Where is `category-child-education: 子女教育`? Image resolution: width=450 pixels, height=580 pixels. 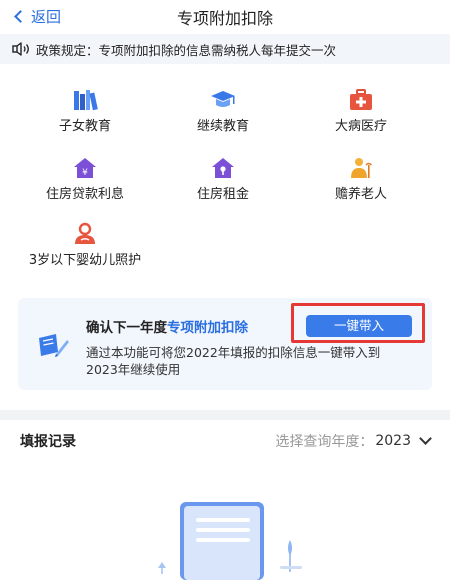
category-child-education: 子女教育 is located at coordinates (85, 111).